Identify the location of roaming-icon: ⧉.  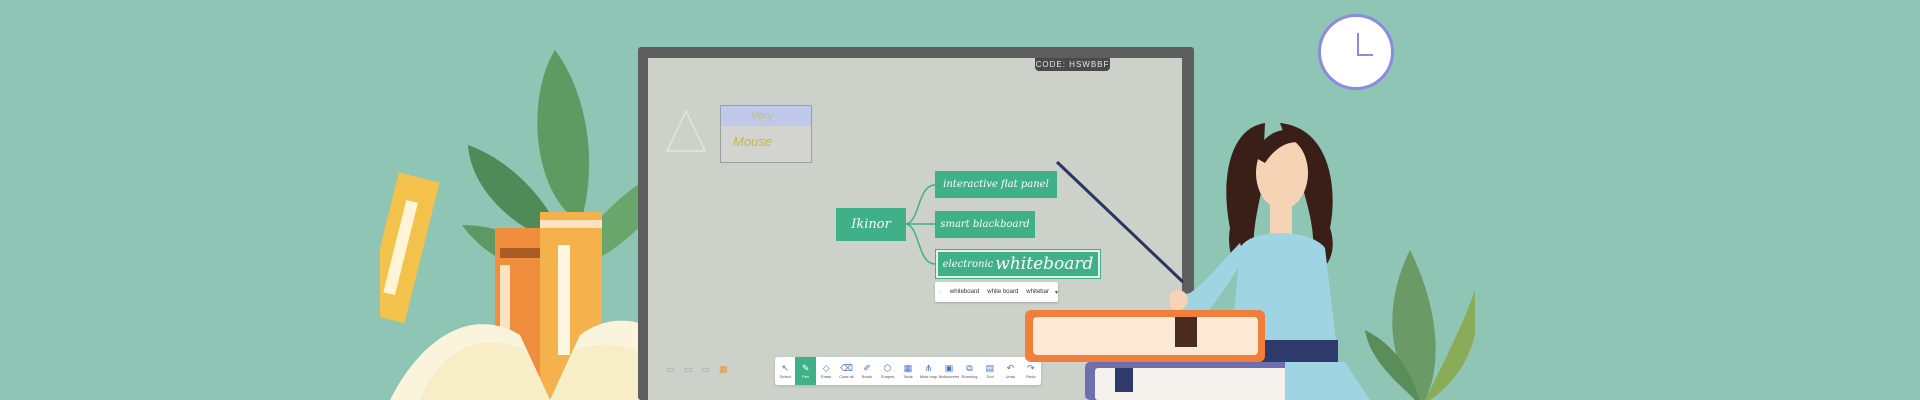
(969, 368).